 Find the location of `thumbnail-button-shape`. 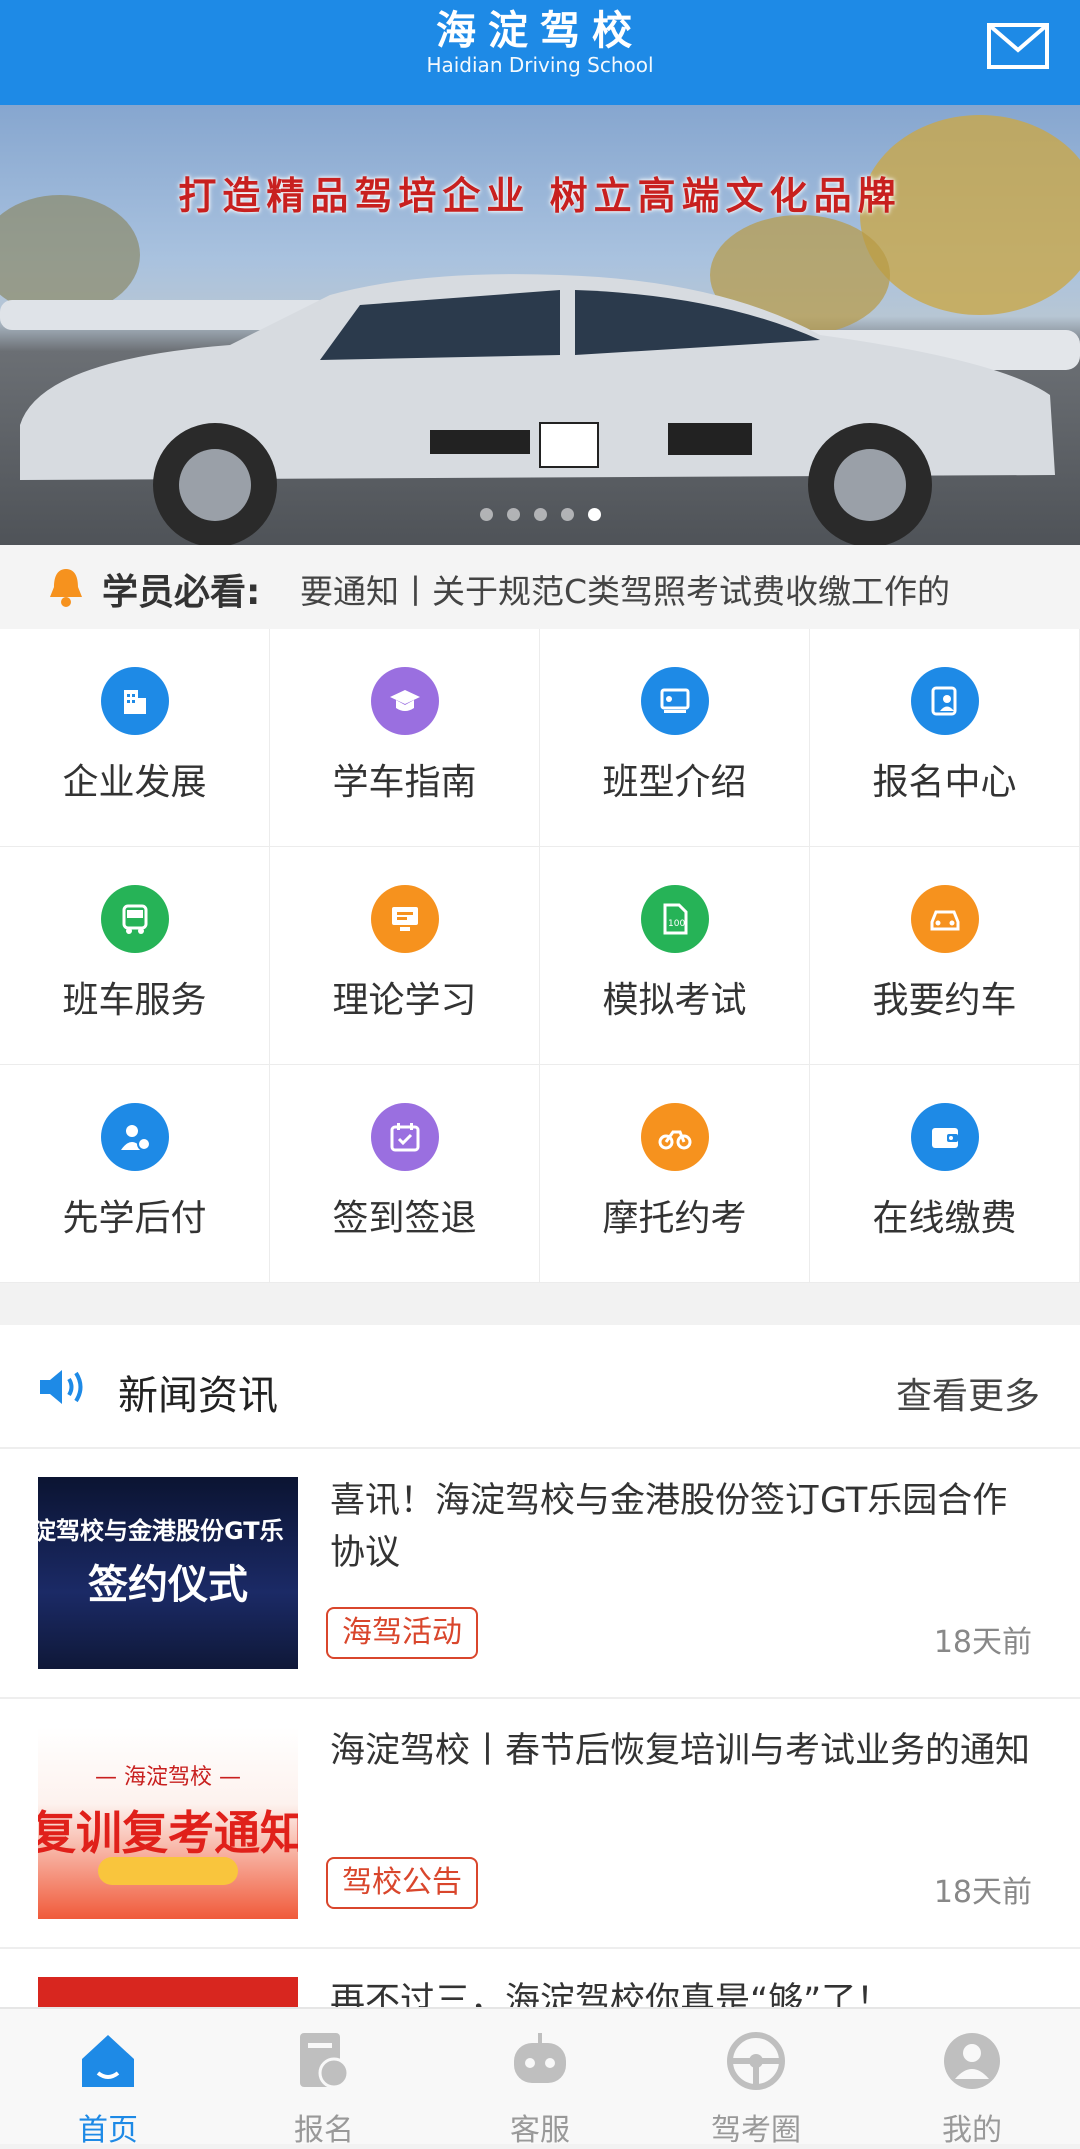

thumbnail-button-shape is located at coordinates (168, 1871).